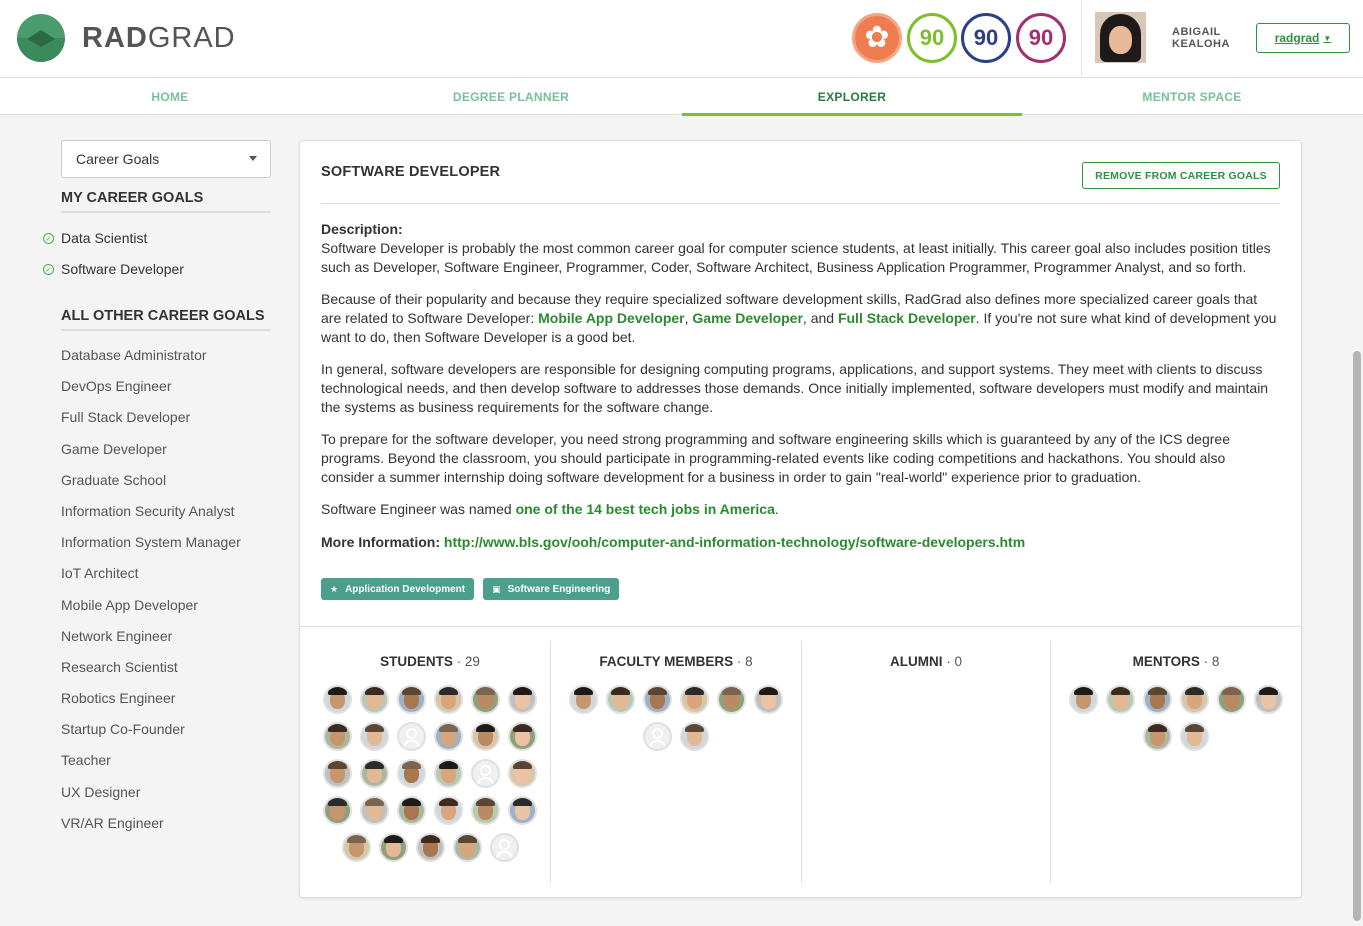 This screenshot has width=1363, height=926. What do you see at coordinates (747, 318) in the screenshot?
I see `game-developer-link: Game Developer` at bounding box center [747, 318].